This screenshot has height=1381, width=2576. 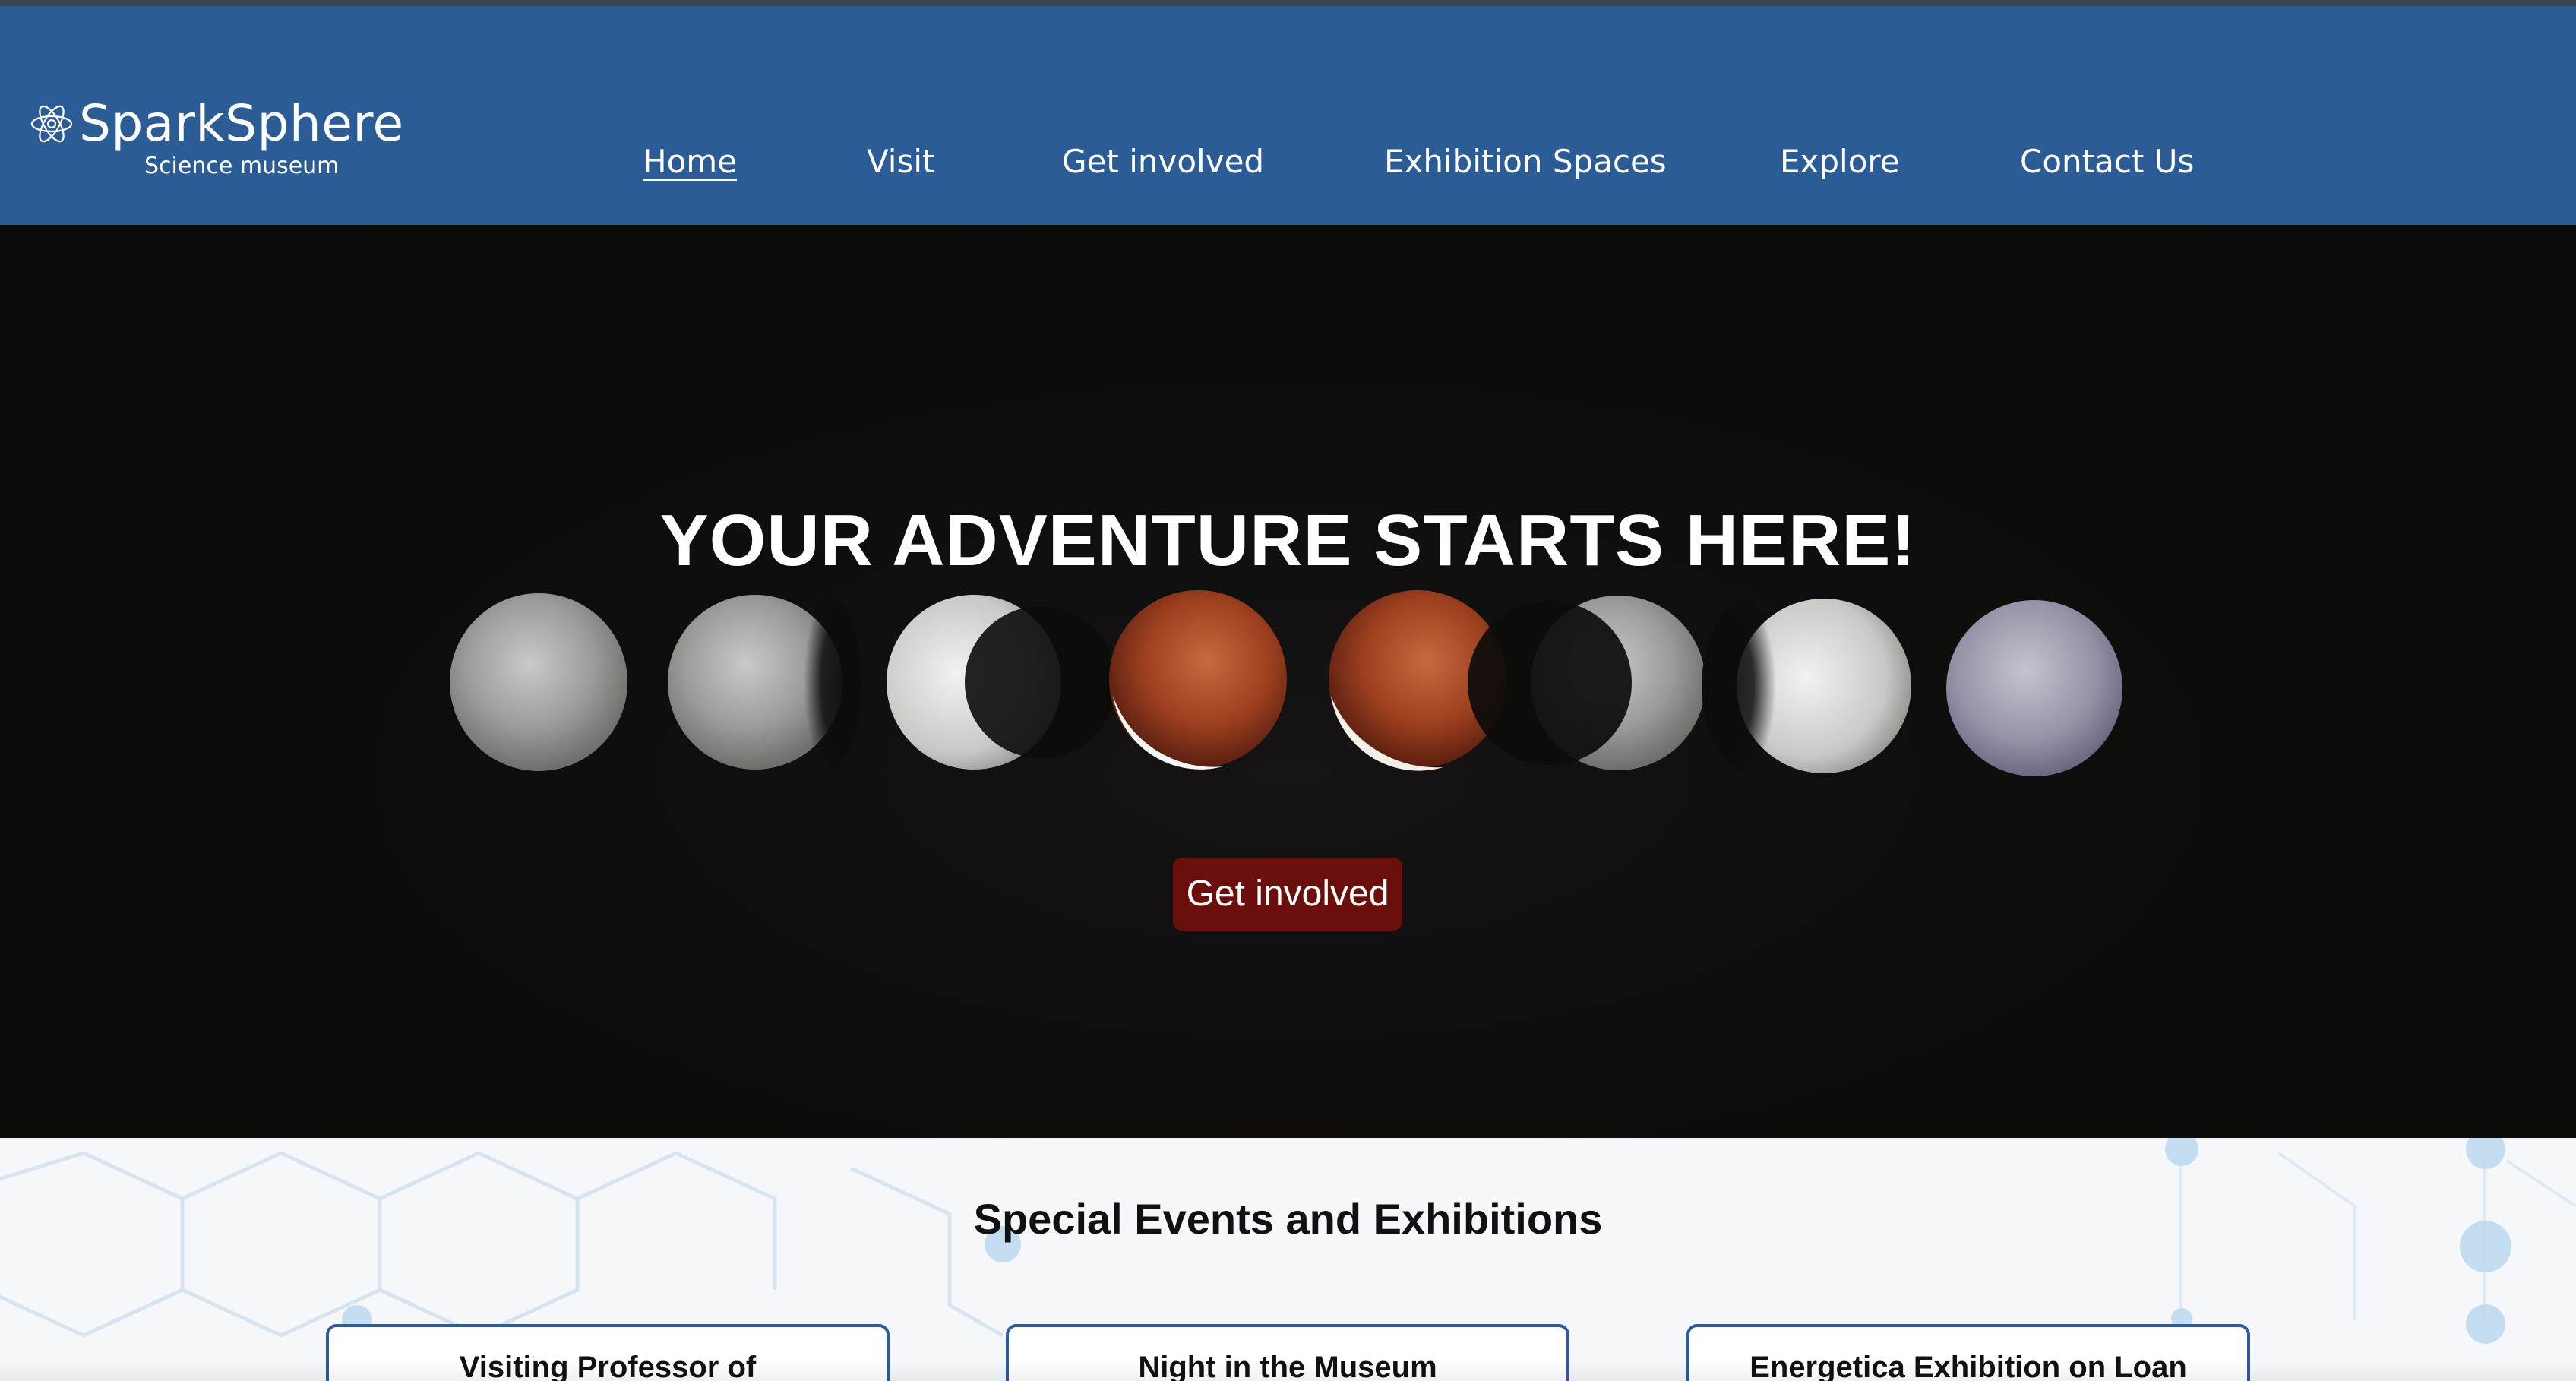 I want to click on browser-top-border, so click(x=1288, y=3).